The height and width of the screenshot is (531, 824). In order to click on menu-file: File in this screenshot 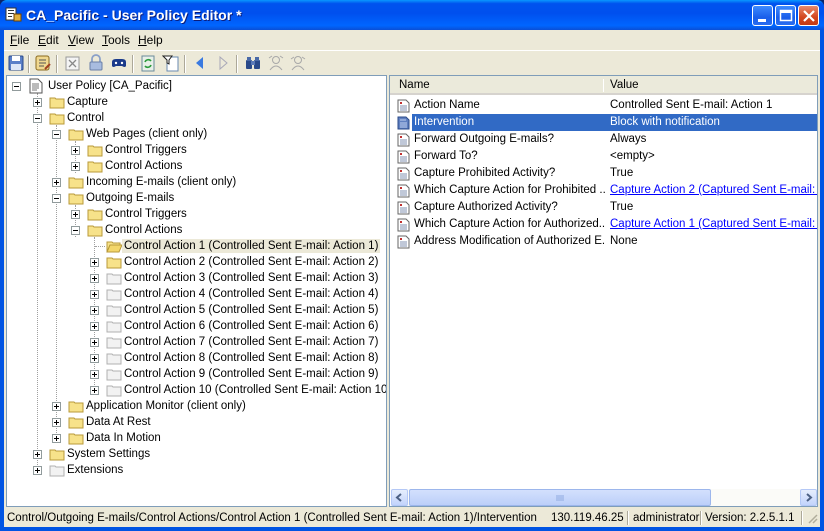, I will do `click(19, 40)`.